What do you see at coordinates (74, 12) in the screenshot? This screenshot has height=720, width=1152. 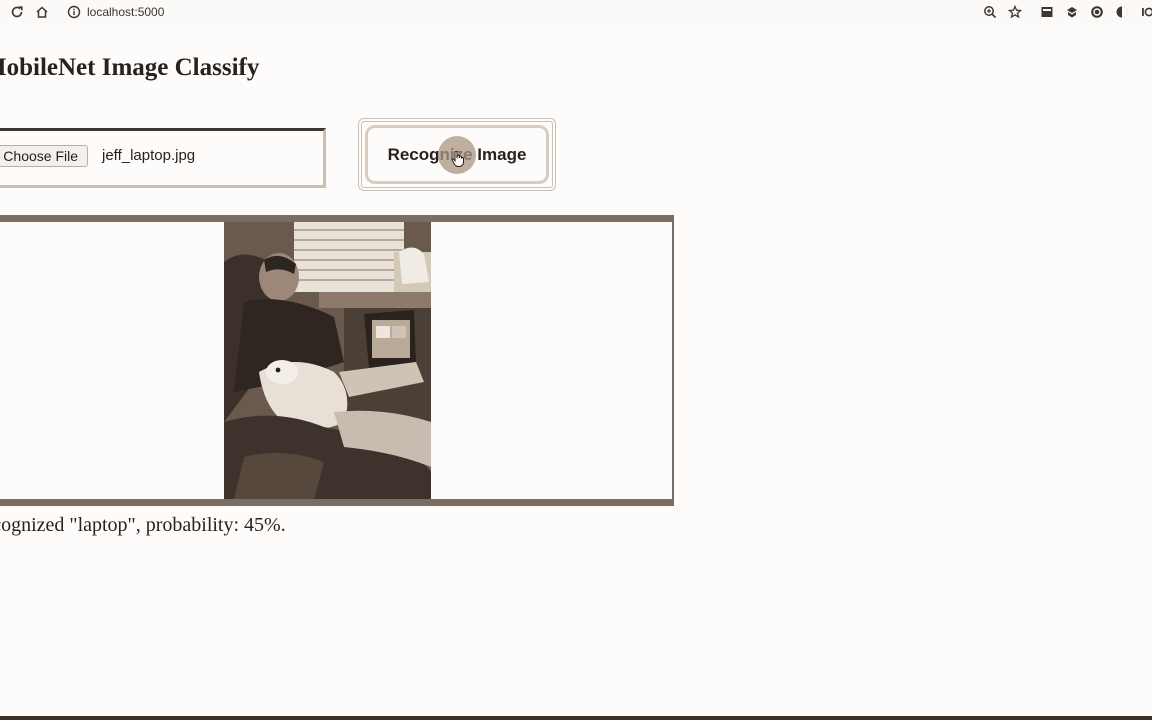 I see `info-icon` at bounding box center [74, 12].